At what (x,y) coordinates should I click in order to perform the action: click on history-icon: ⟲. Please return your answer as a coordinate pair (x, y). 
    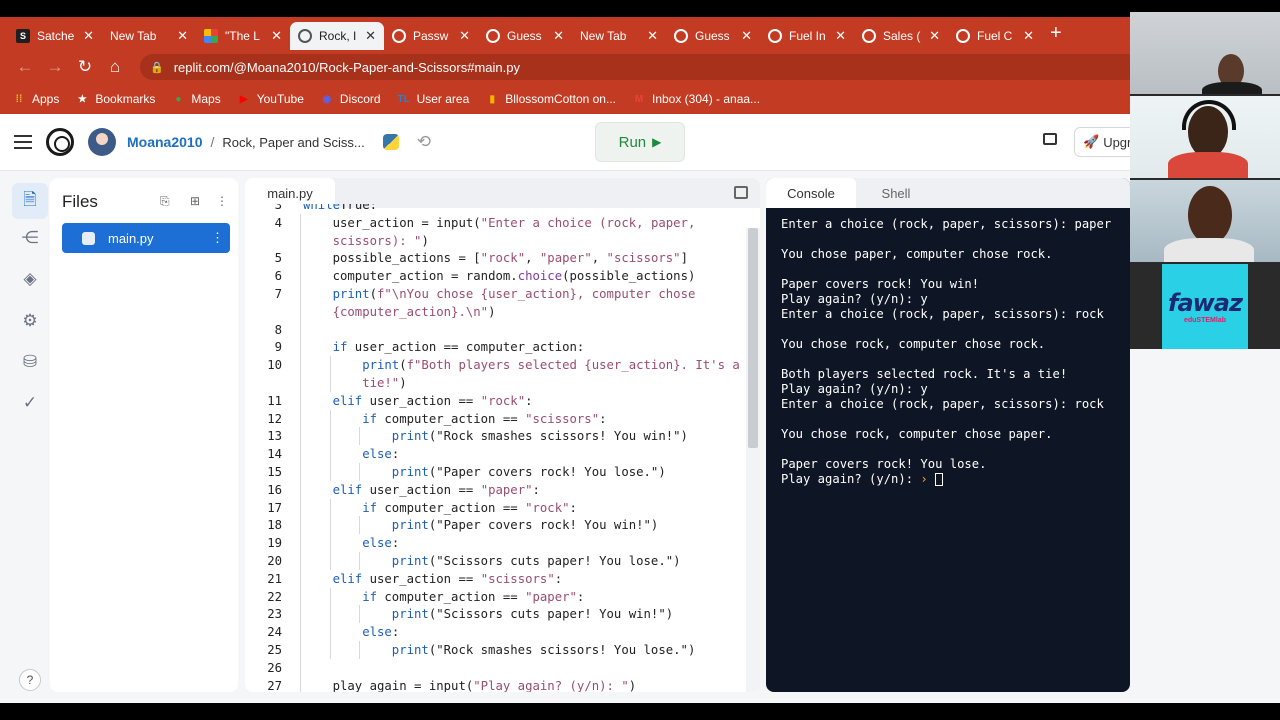
    Looking at the image, I should click on (424, 142).